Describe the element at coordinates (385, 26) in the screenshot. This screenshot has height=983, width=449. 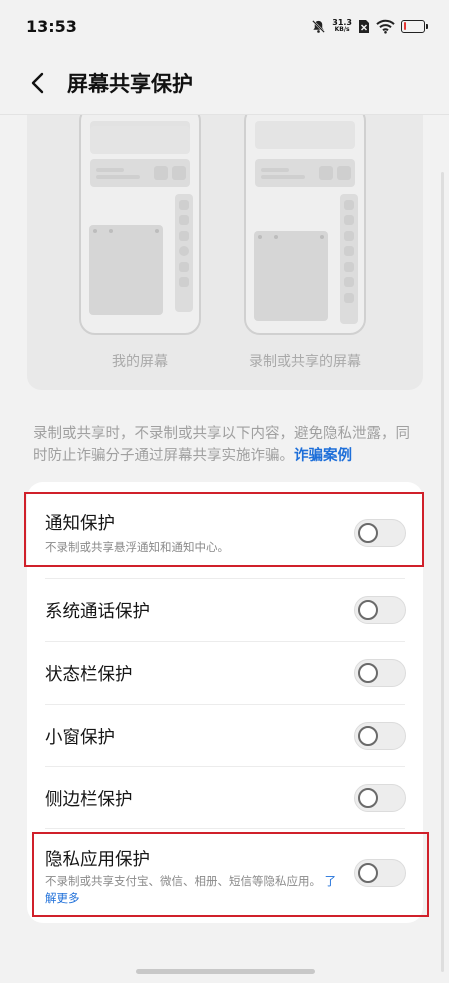
I see `wifi-icon` at that location.